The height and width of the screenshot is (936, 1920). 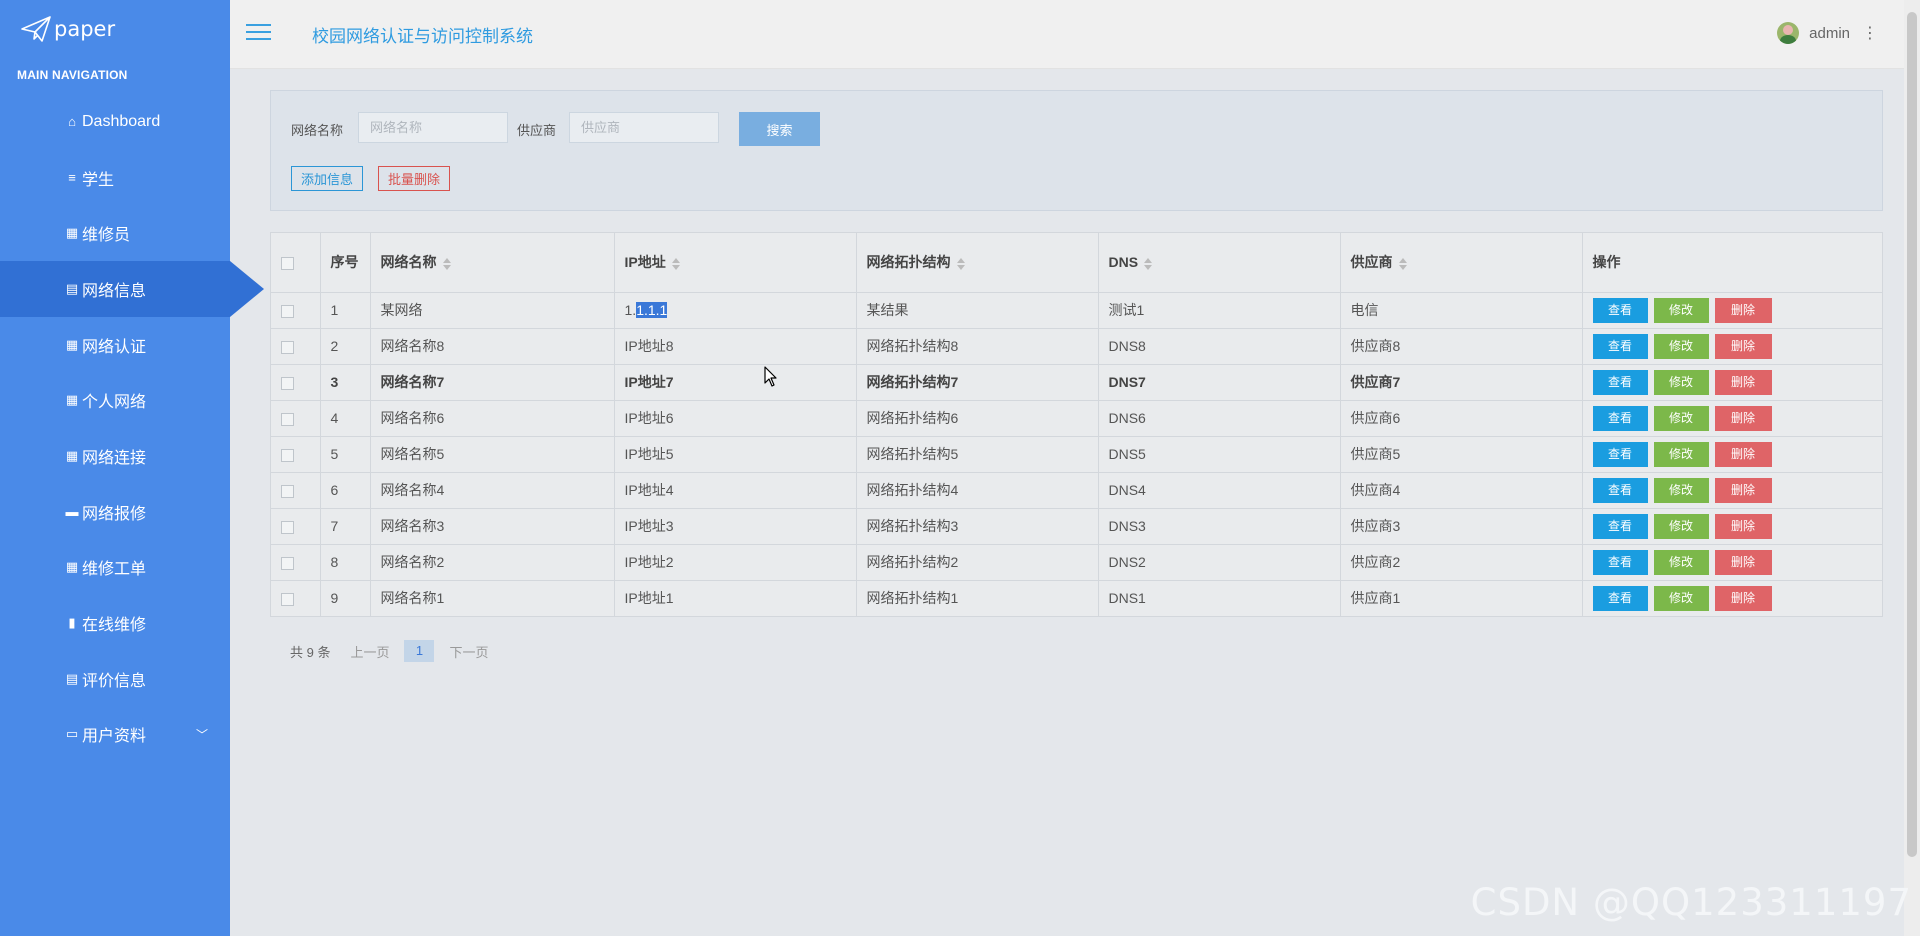 What do you see at coordinates (977, 310) in the screenshot?
I see `cell-topology: 某结果` at bounding box center [977, 310].